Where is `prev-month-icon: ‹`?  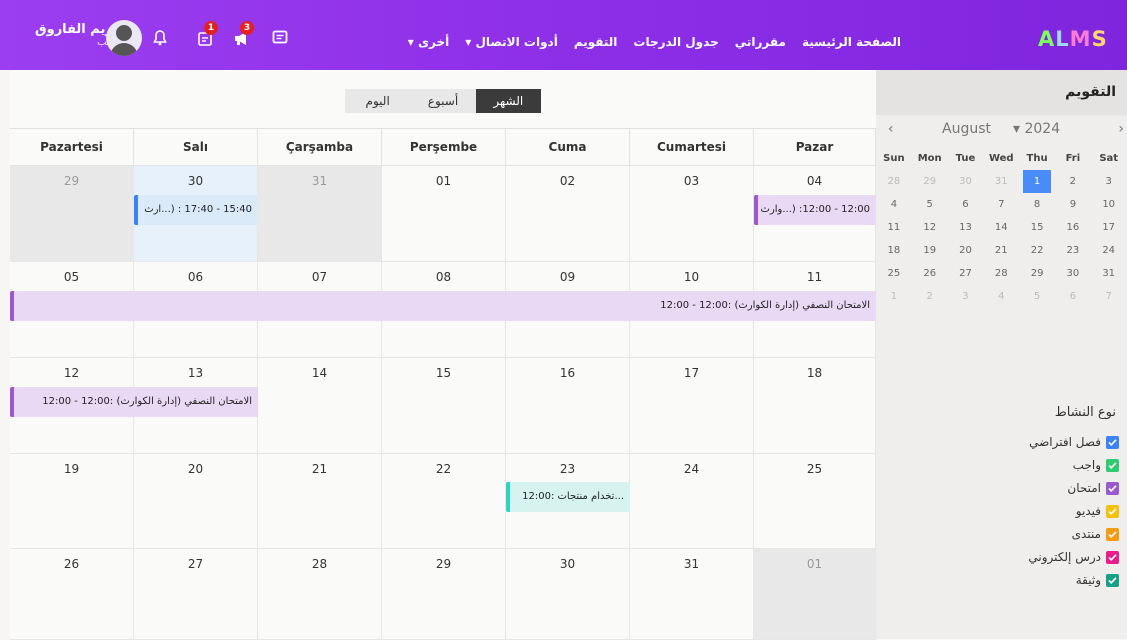 prev-month-icon: ‹ is located at coordinates (891, 129).